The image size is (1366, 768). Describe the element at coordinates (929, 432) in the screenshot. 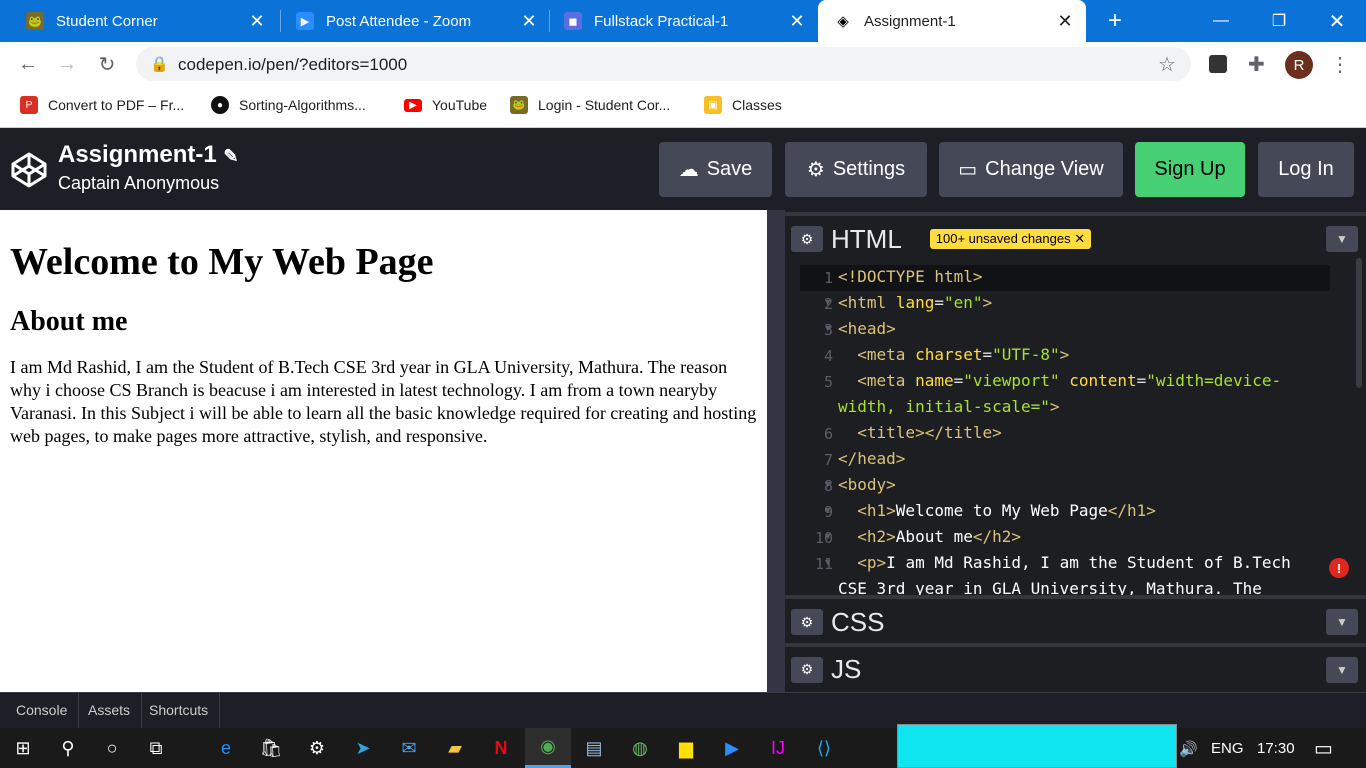

I see `code-line: <title></title>` at that location.